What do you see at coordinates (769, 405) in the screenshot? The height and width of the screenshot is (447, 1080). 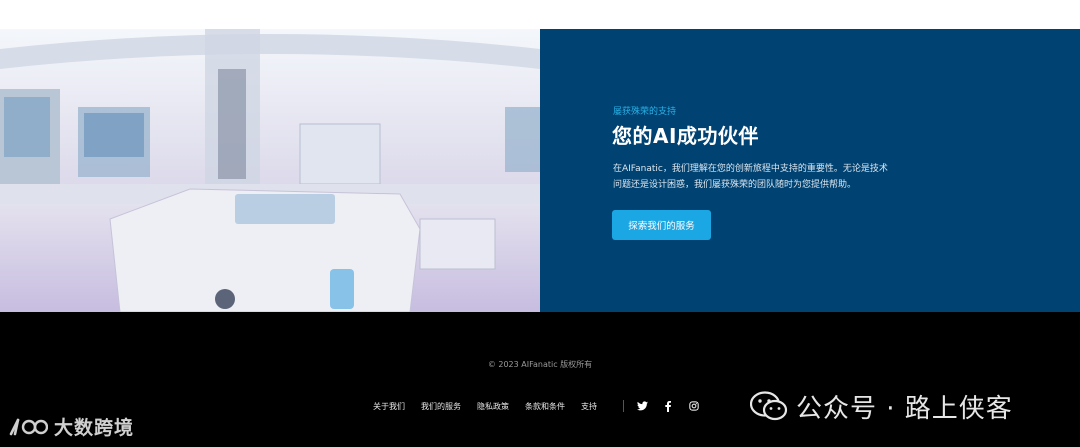 I see `wechat-icon` at bounding box center [769, 405].